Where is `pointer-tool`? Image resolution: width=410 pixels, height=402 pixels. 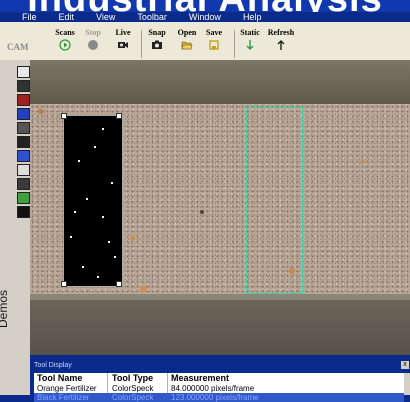
pointer-tool is located at coordinates (23, 72).